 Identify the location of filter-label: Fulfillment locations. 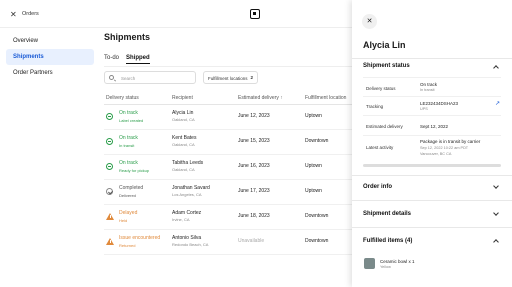
(228, 78).